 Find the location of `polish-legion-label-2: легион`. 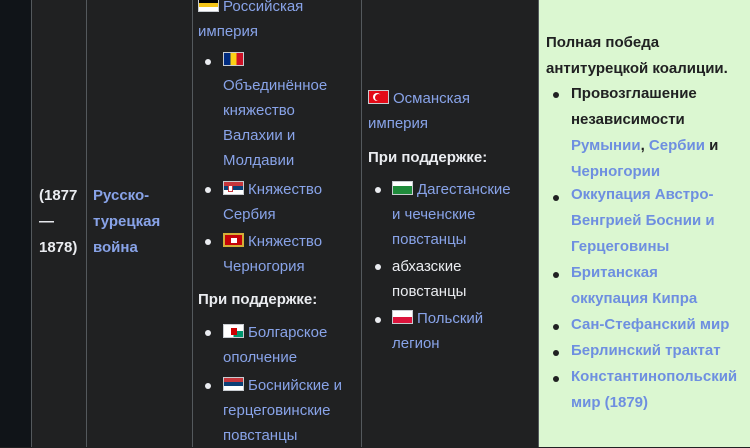

polish-legion-label-2: легион is located at coordinates (416, 343).